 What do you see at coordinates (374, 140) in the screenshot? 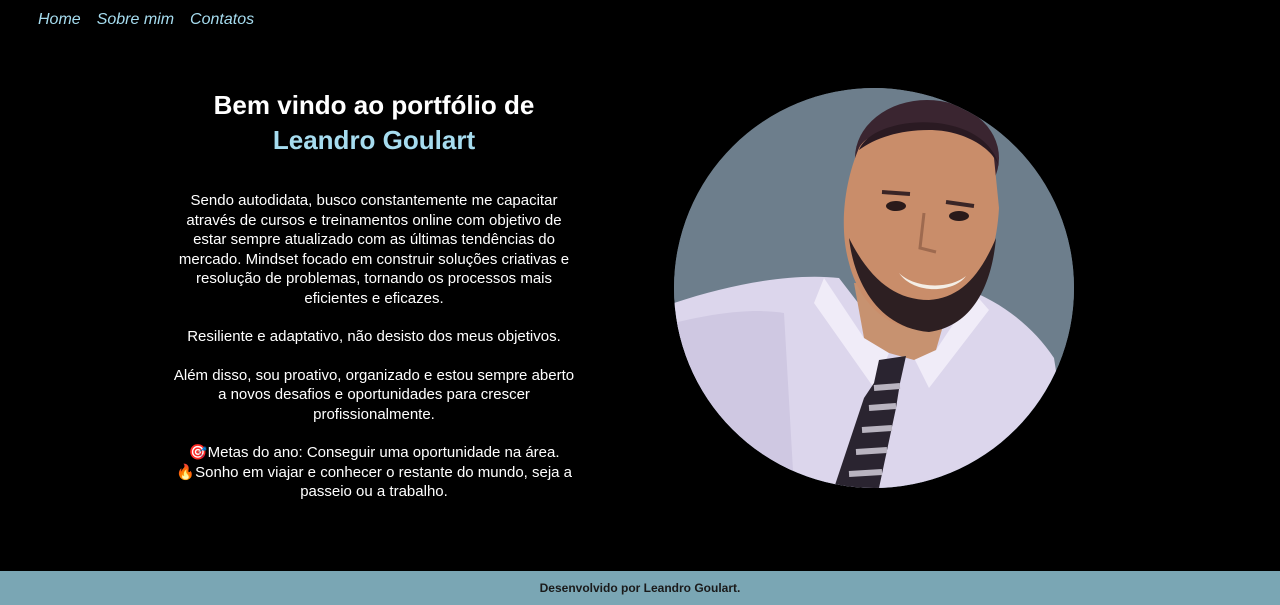
I see `title-name: Leandro Goulart` at bounding box center [374, 140].